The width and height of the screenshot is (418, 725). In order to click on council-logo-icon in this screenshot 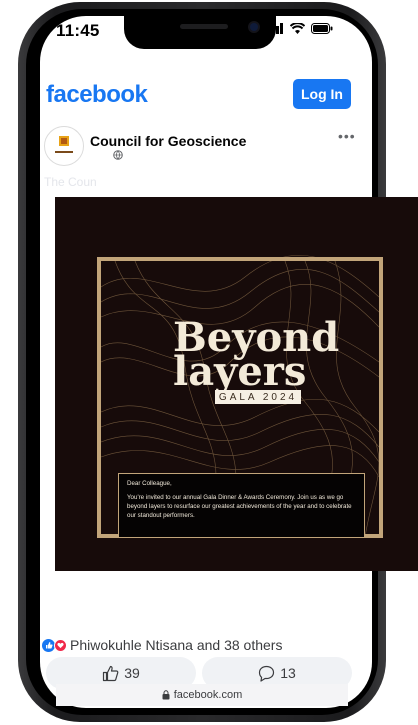, I will do `click(64, 144)`.